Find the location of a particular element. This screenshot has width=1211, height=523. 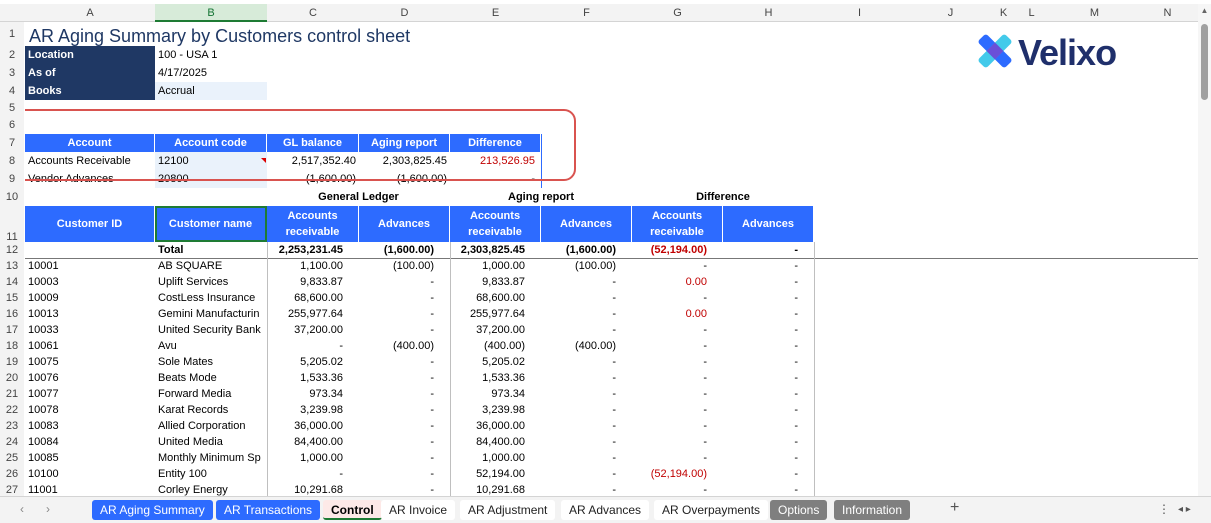

scroll-up-icon: ▲ is located at coordinates (1204, 10).